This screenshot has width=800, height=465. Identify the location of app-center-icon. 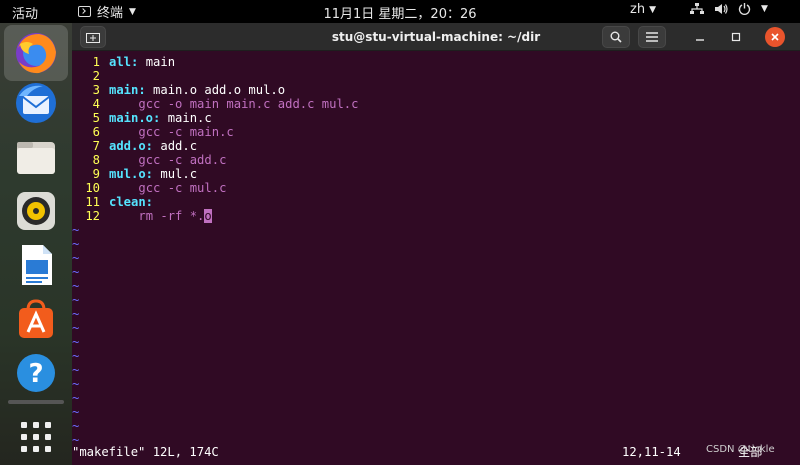
(36, 318).